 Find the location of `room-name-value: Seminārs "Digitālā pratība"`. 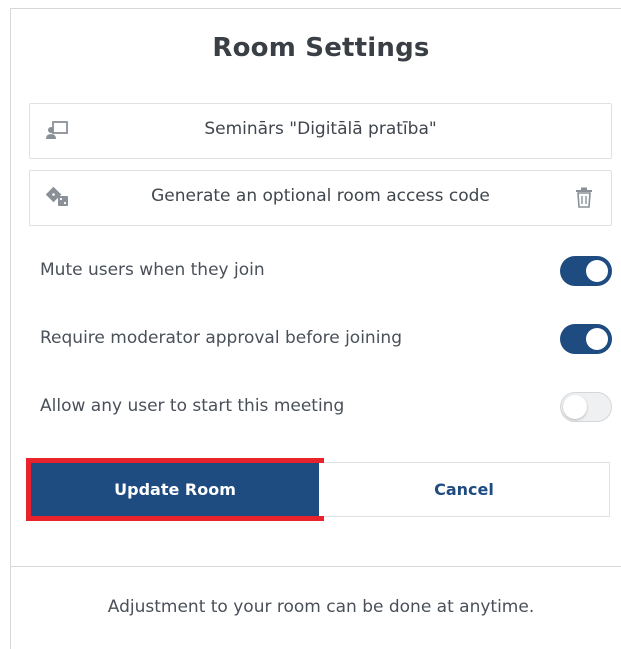

room-name-value: Seminārs "Digitālā pratība" is located at coordinates (320, 129).